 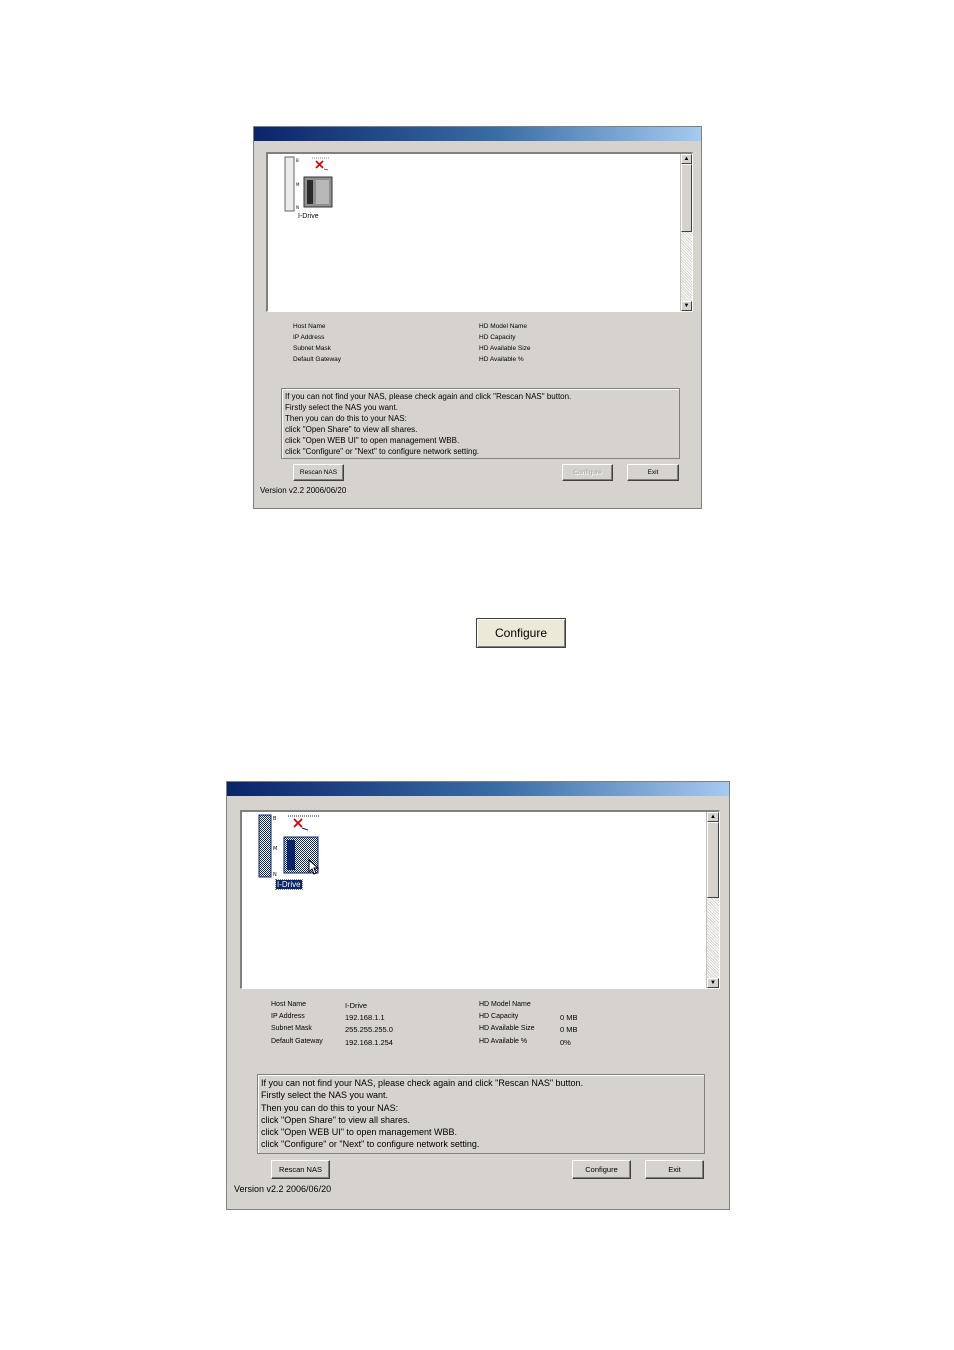 What do you see at coordinates (369, 1042) in the screenshot?
I see `default-gateway-value: 192.168.1.254` at bounding box center [369, 1042].